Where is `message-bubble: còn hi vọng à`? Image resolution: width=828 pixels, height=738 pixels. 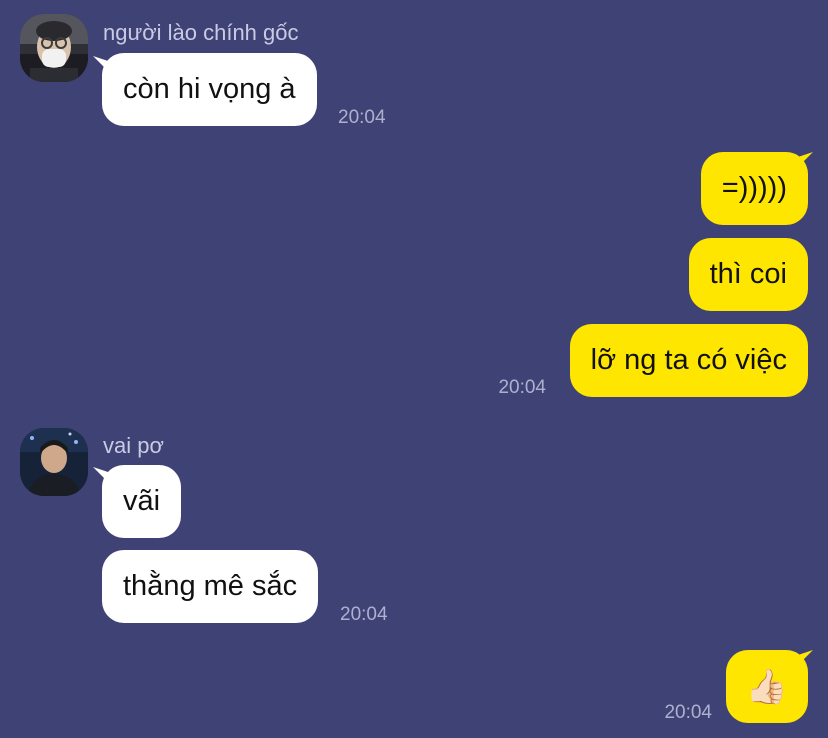
message-bubble: còn hi vọng à is located at coordinates (209, 89).